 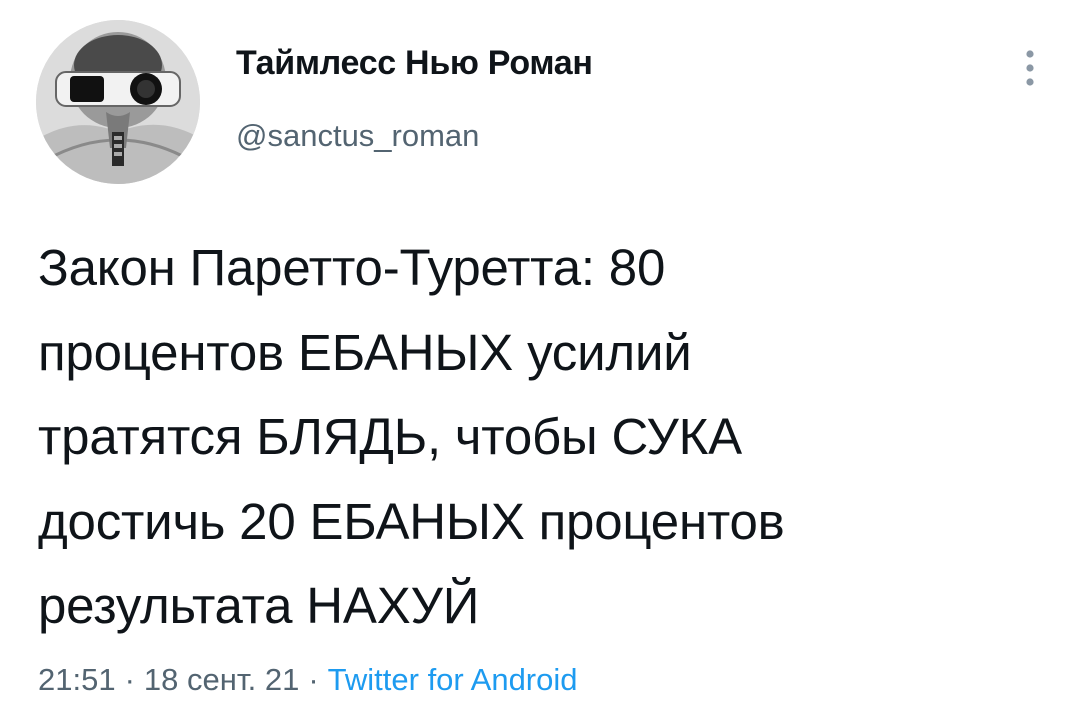 I want to click on tweet-source-link: Twitter for Android, so click(x=453, y=679).